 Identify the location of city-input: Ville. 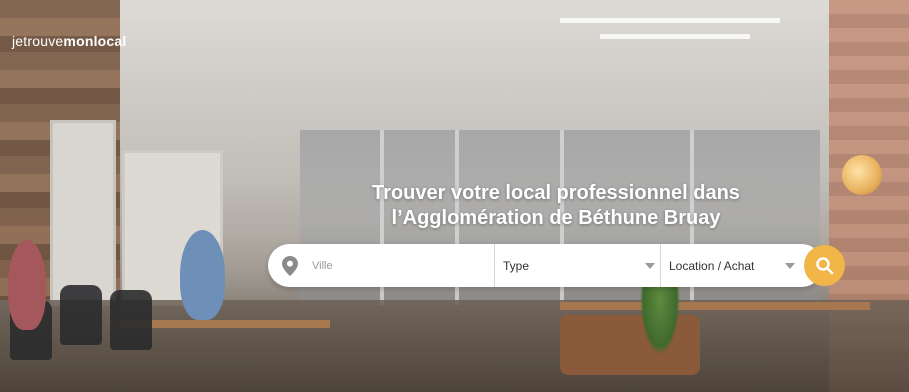
(387, 265).